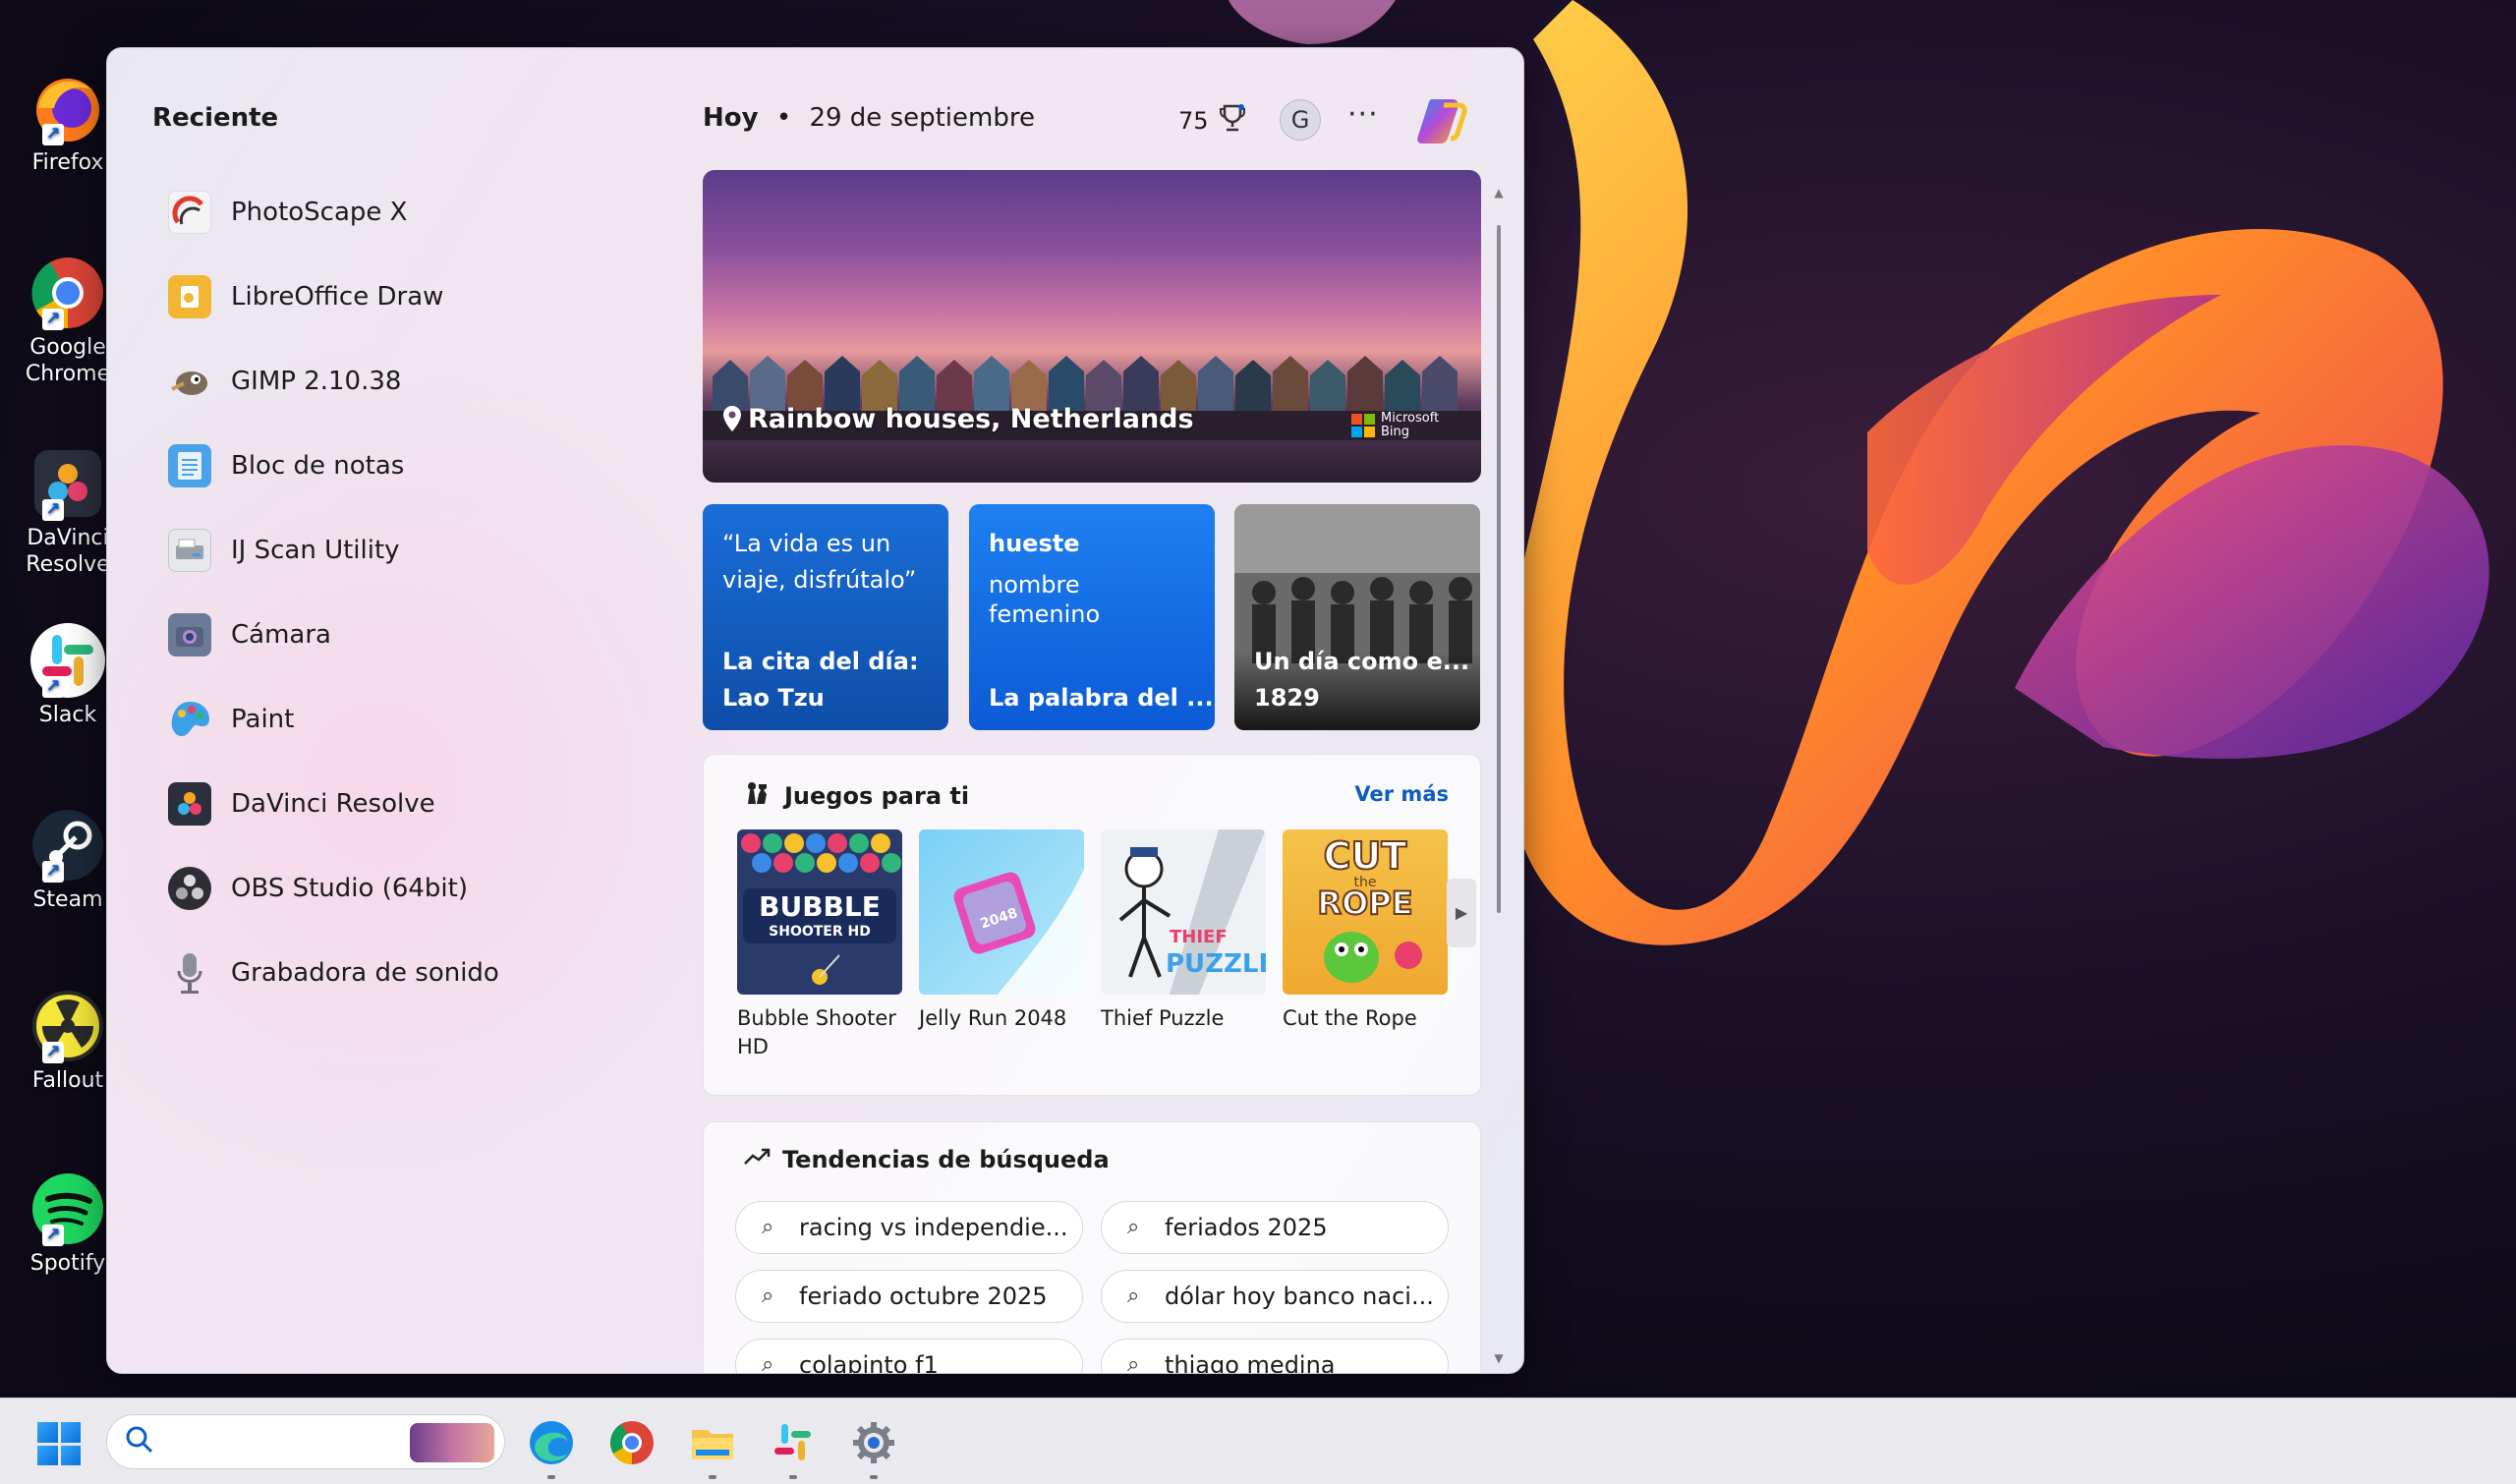  I want to click on taskbar-search-box, so click(305, 1441).